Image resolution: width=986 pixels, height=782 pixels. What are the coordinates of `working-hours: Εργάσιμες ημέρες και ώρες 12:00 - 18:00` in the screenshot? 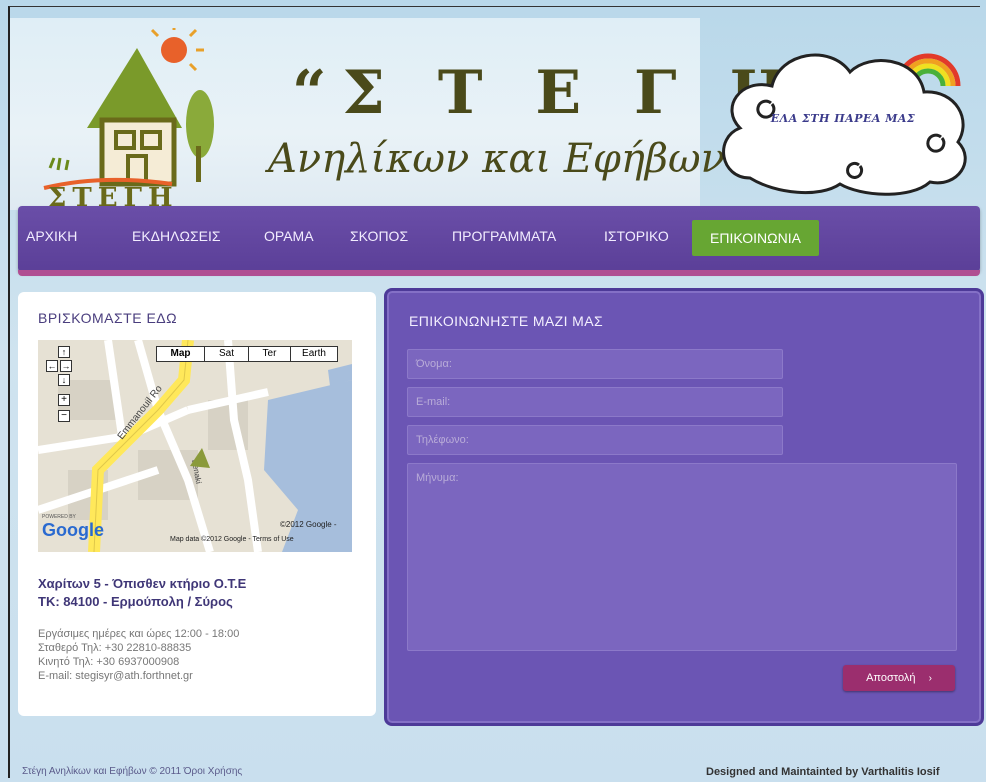 It's located at (139, 634).